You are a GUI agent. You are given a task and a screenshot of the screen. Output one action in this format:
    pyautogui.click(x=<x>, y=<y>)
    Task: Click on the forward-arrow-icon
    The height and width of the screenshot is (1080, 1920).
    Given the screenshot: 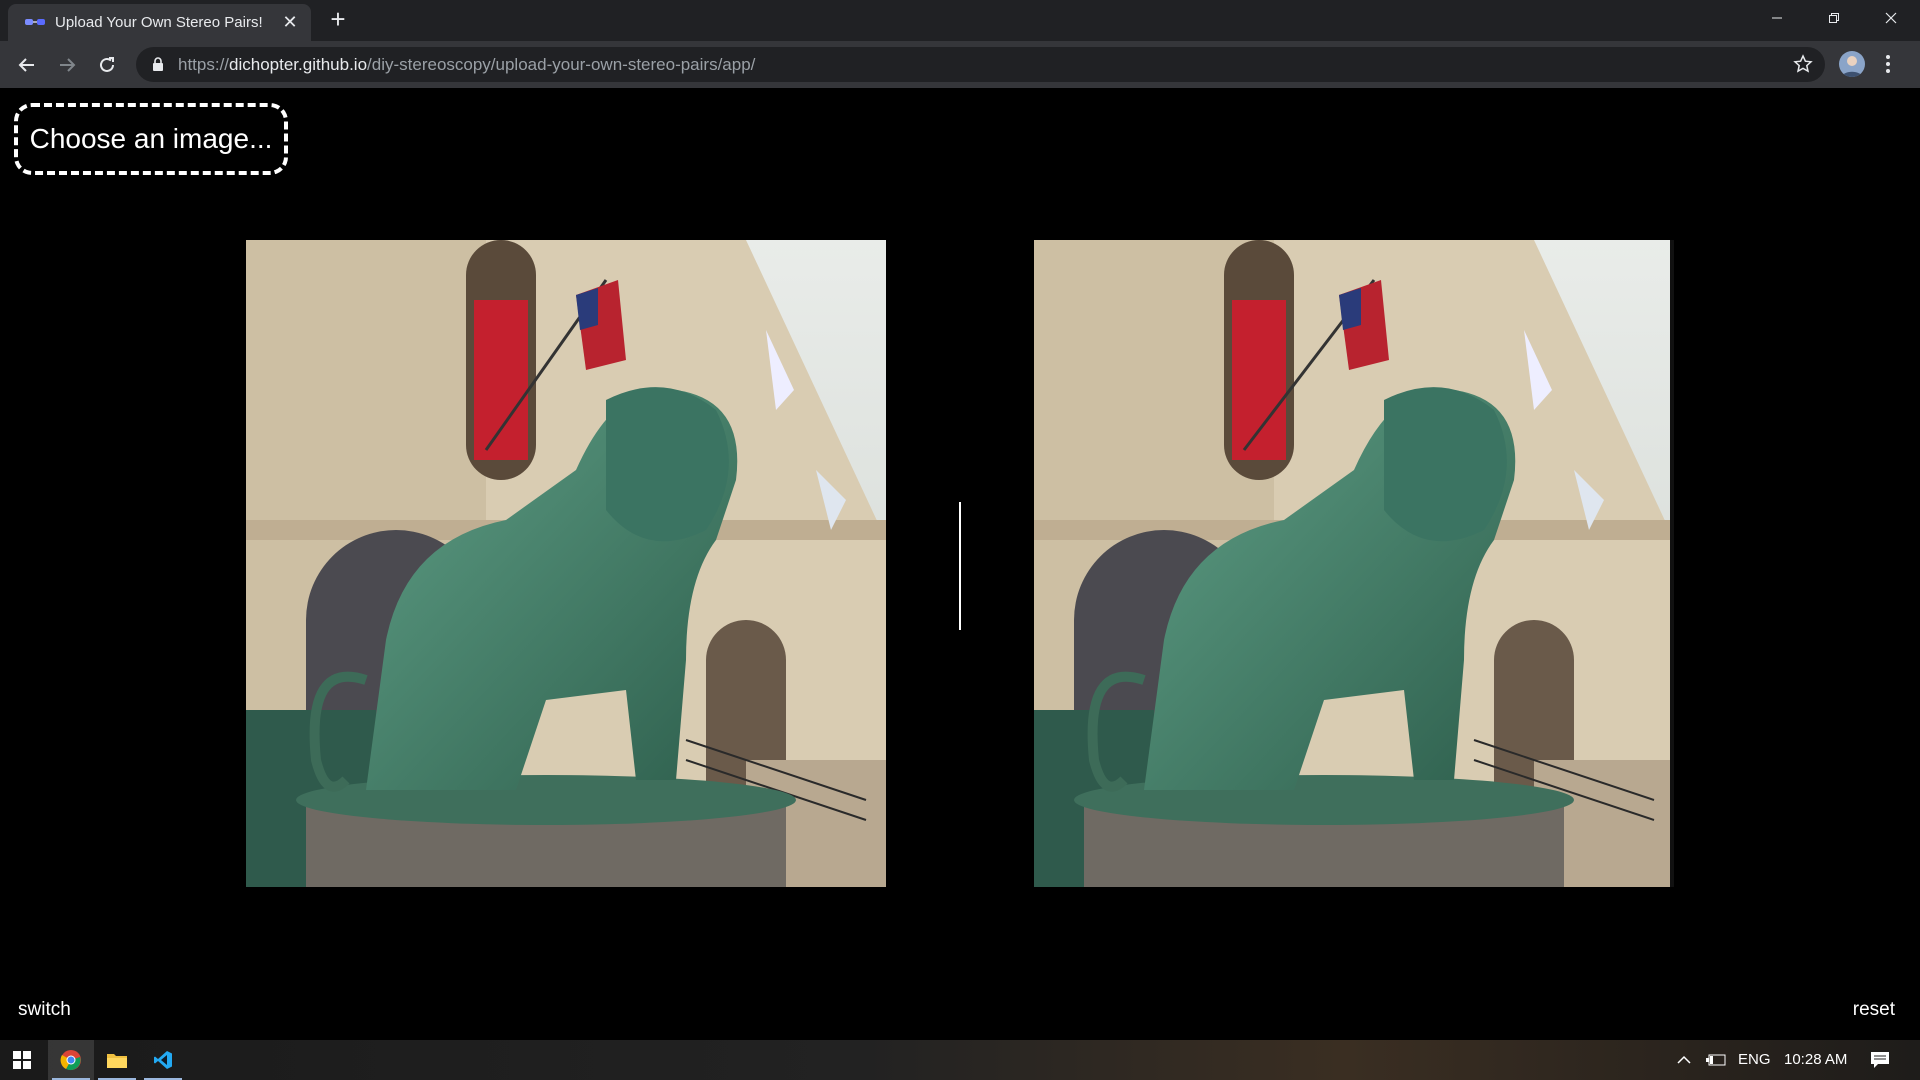 What is the action you would take?
    pyautogui.click(x=67, y=65)
    